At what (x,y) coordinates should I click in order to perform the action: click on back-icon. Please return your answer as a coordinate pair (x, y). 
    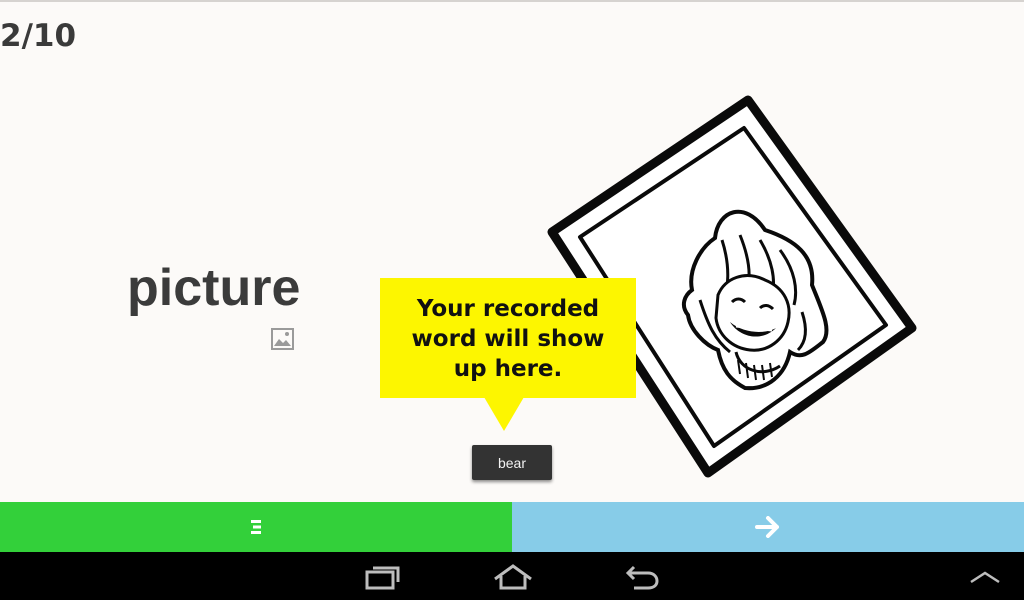
    Looking at the image, I should click on (642, 577).